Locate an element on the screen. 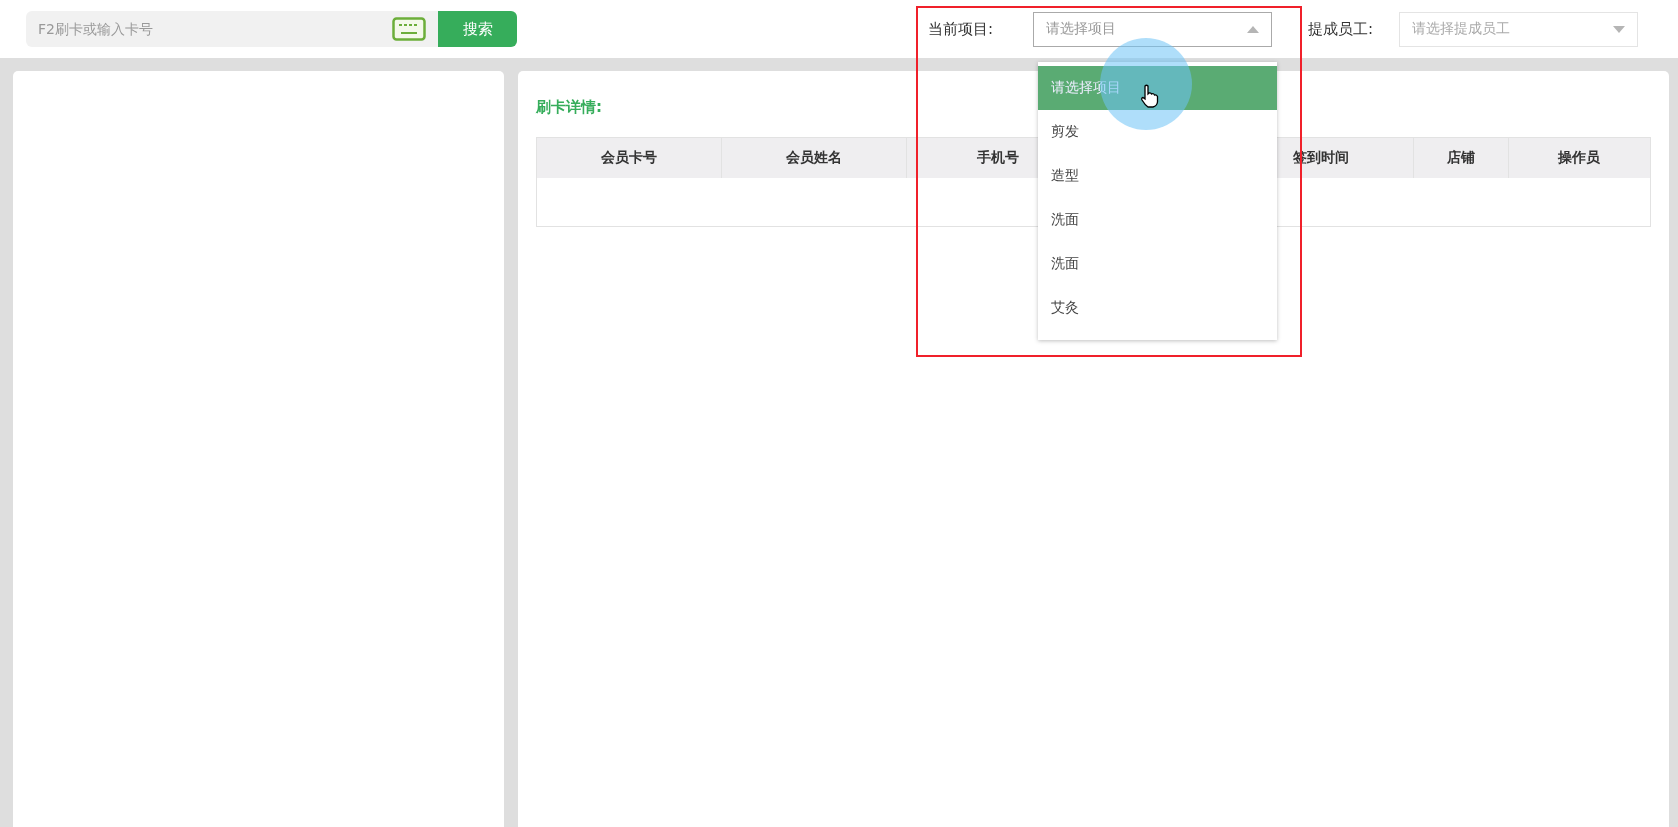  caret-up-icon is located at coordinates (1253, 29).